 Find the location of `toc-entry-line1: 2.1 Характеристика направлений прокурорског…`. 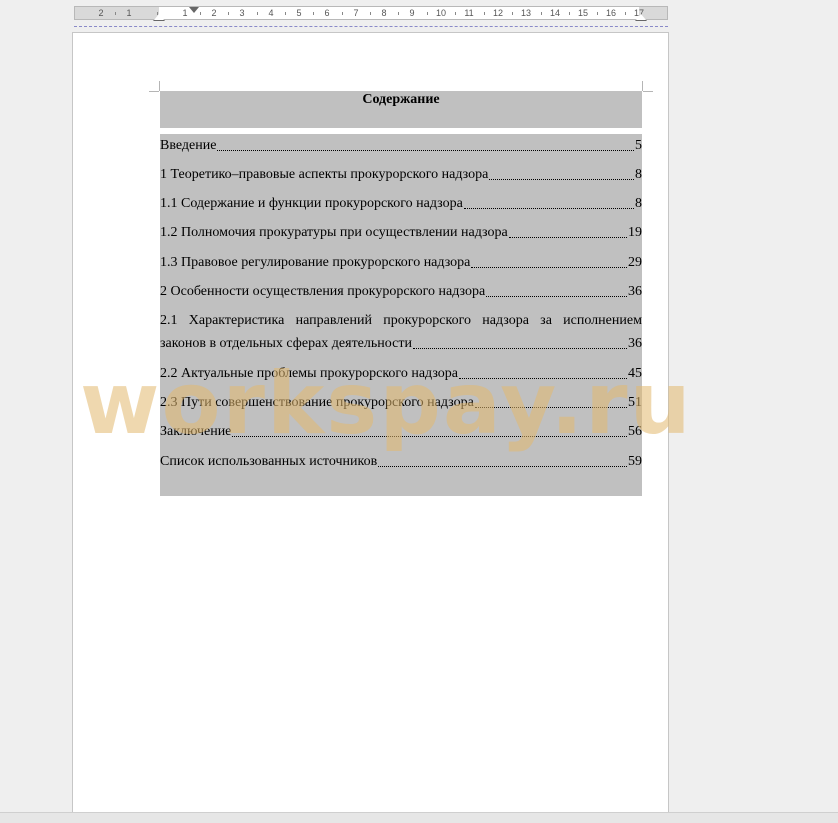

toc-entry-line1: 2.1 Характеристика направлений прокурорског… is located at coordinates (401, 321).